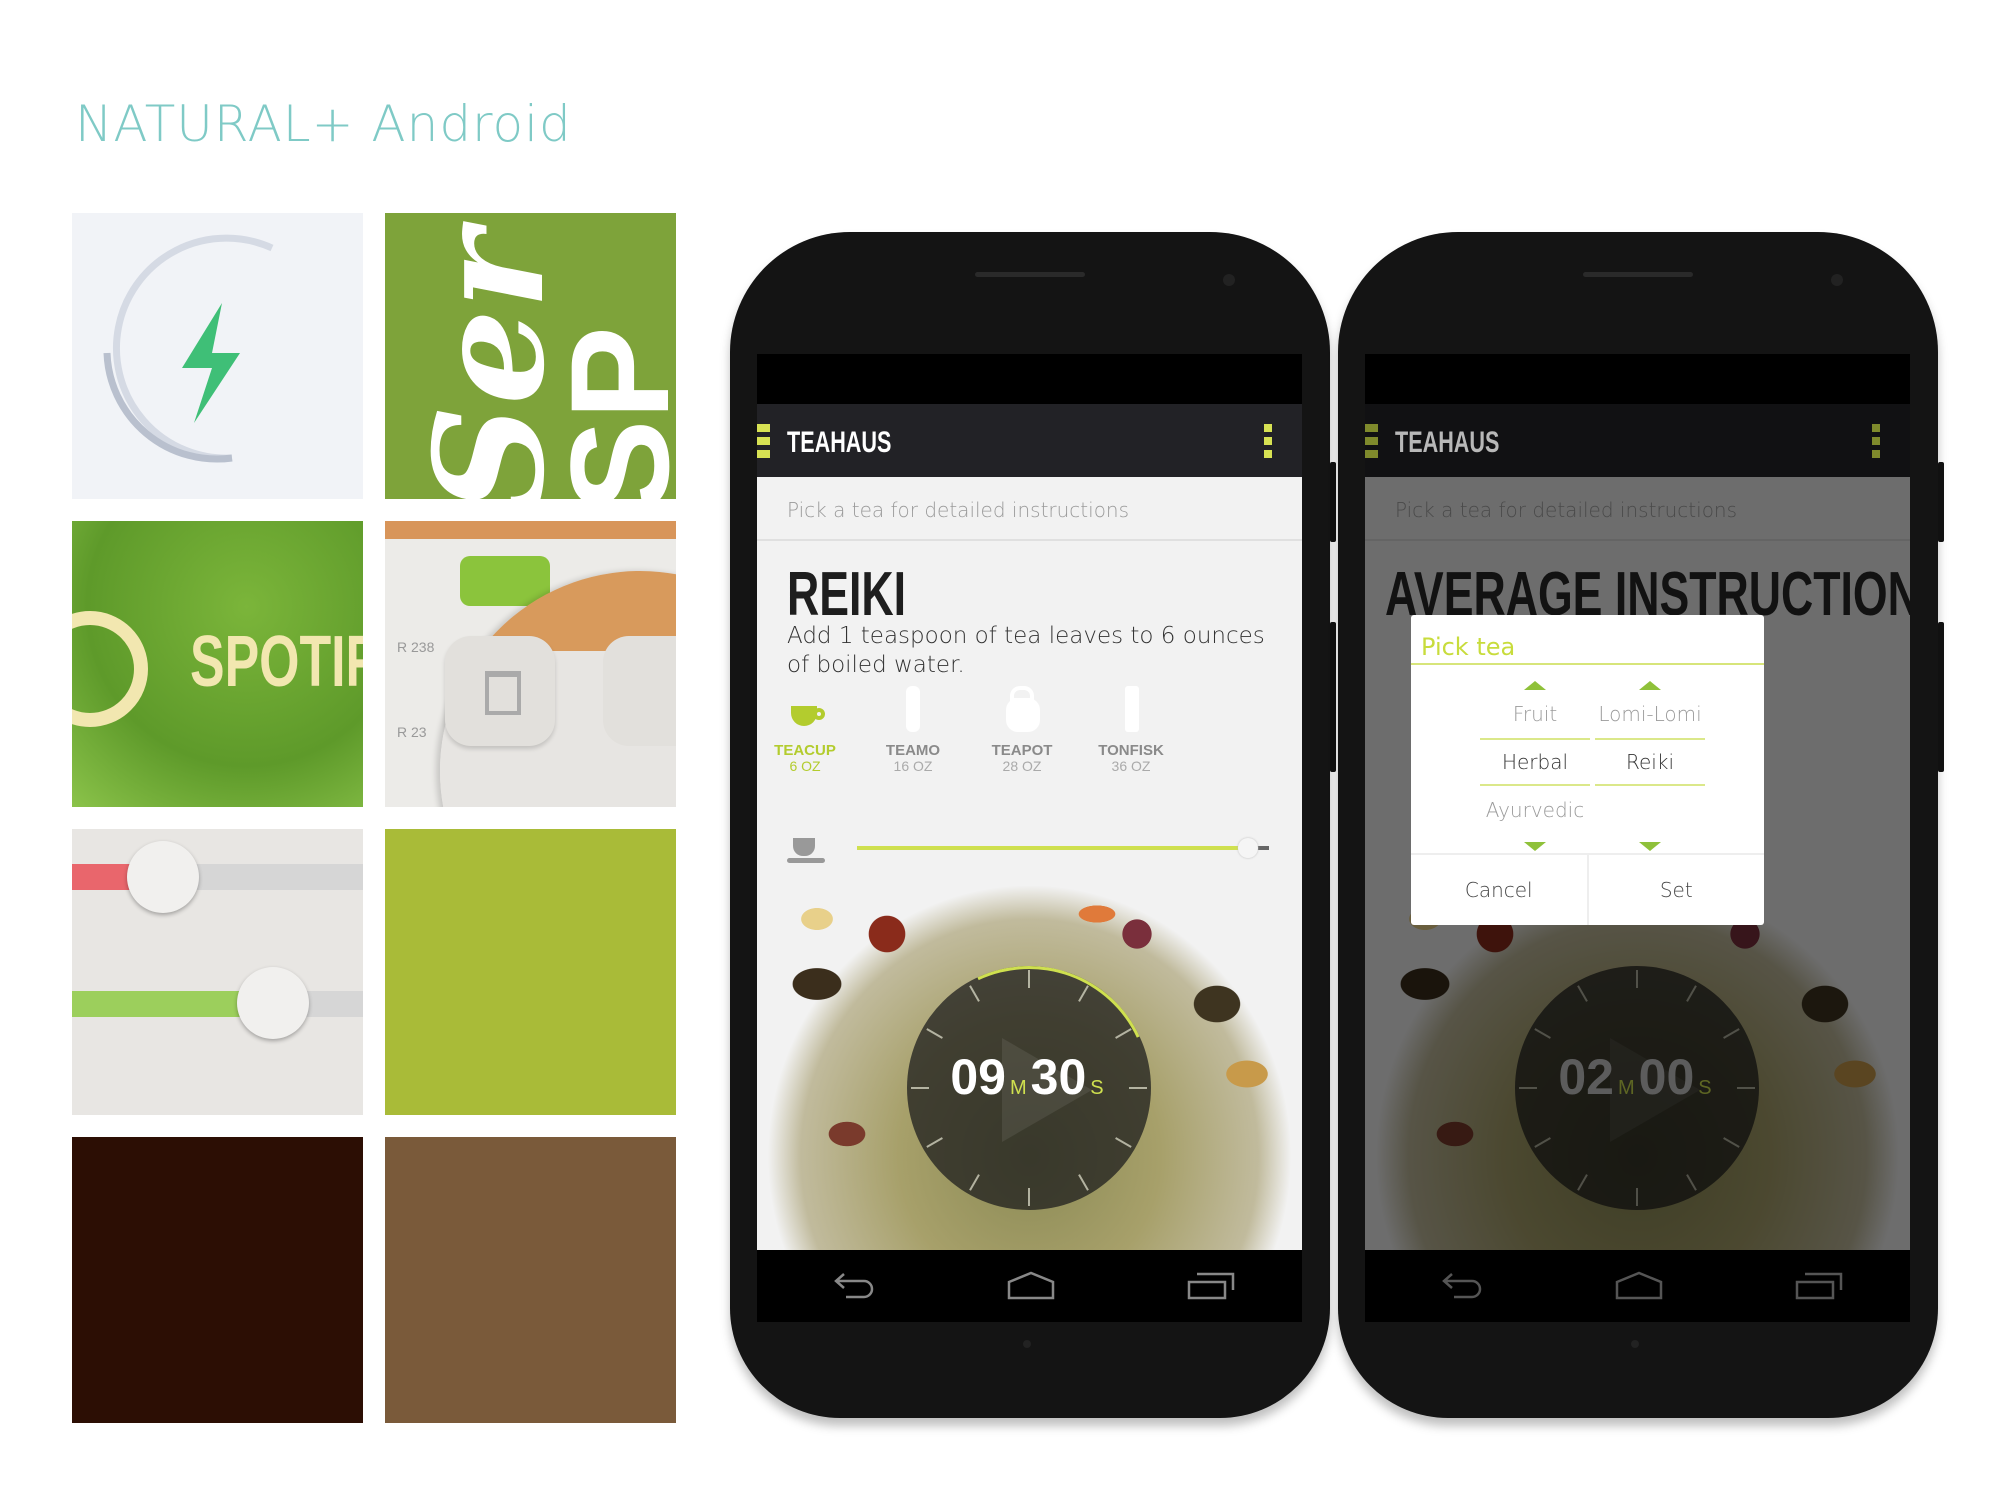  I want to click on picker-selected: Reiki, so click(1650, 762).